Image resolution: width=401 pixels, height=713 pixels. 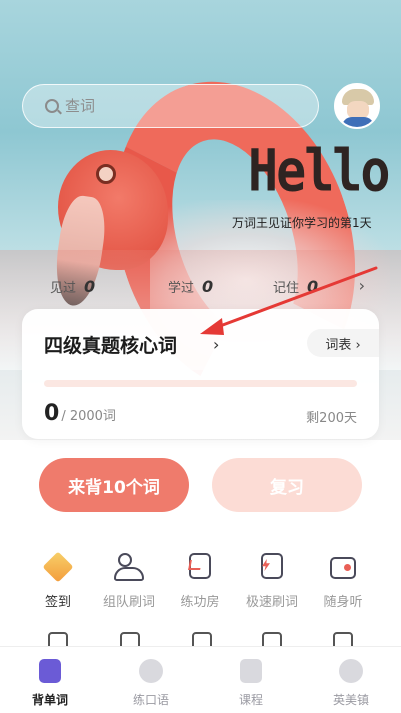 What do you see at coordinates (128, 602) in the screenshot?
I see `feature-label: 组队刷词` at bounding box center [128, 602].